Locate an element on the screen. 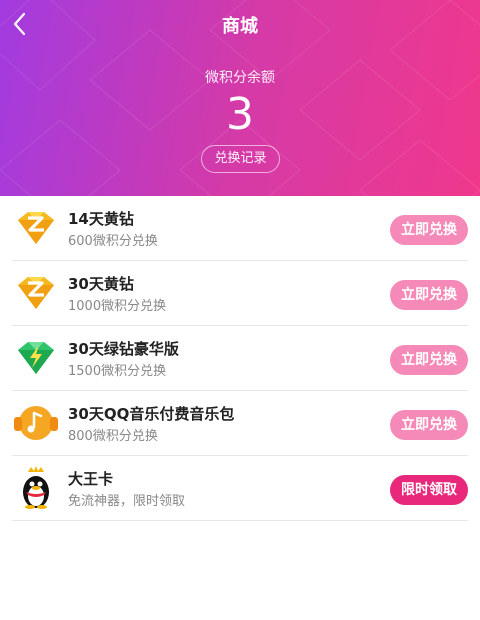 Image resolution: width=480 pixels, height=620 pixels. list-item: 14天黄钻 600微积分兑换 立即兑换 is located at coordinates (240, 228).